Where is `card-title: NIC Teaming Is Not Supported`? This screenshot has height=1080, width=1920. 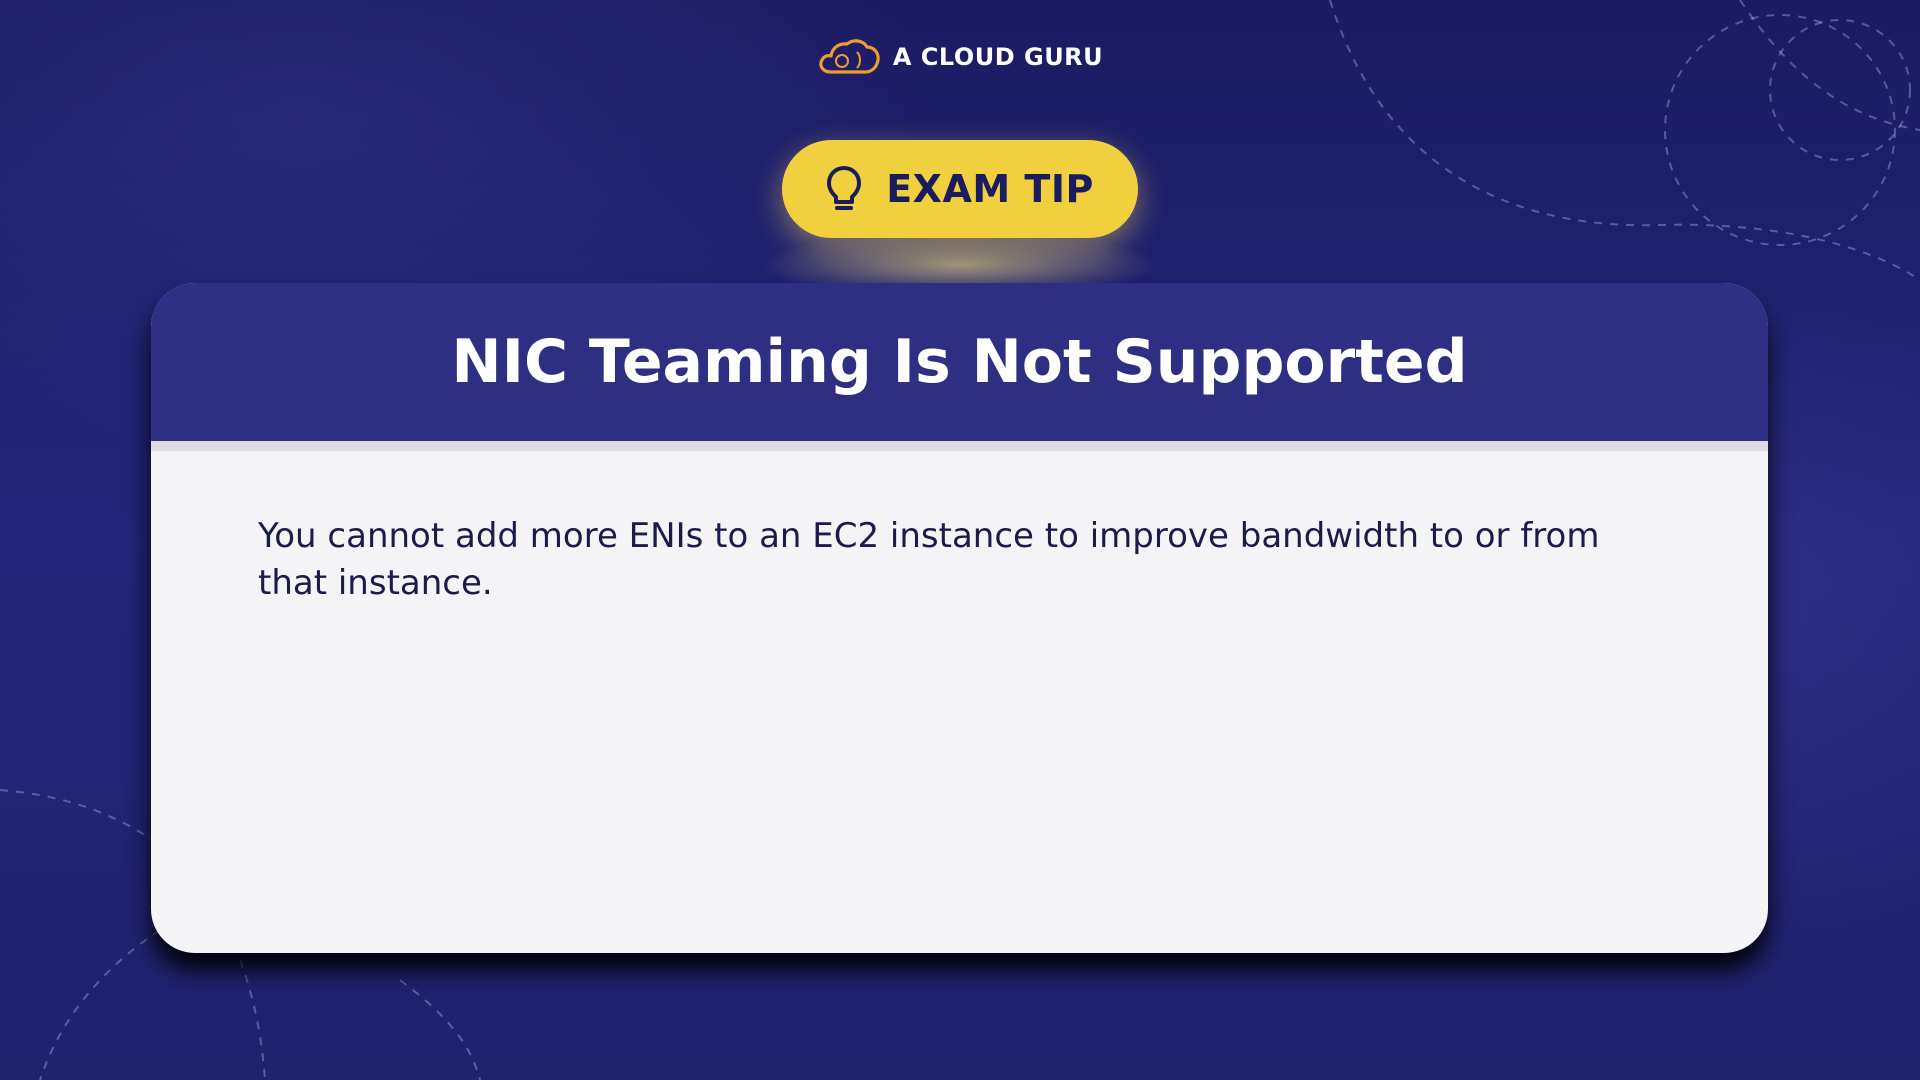
card-title: NIC Teaming Is Not Supported is located at coordinates (959, 362).